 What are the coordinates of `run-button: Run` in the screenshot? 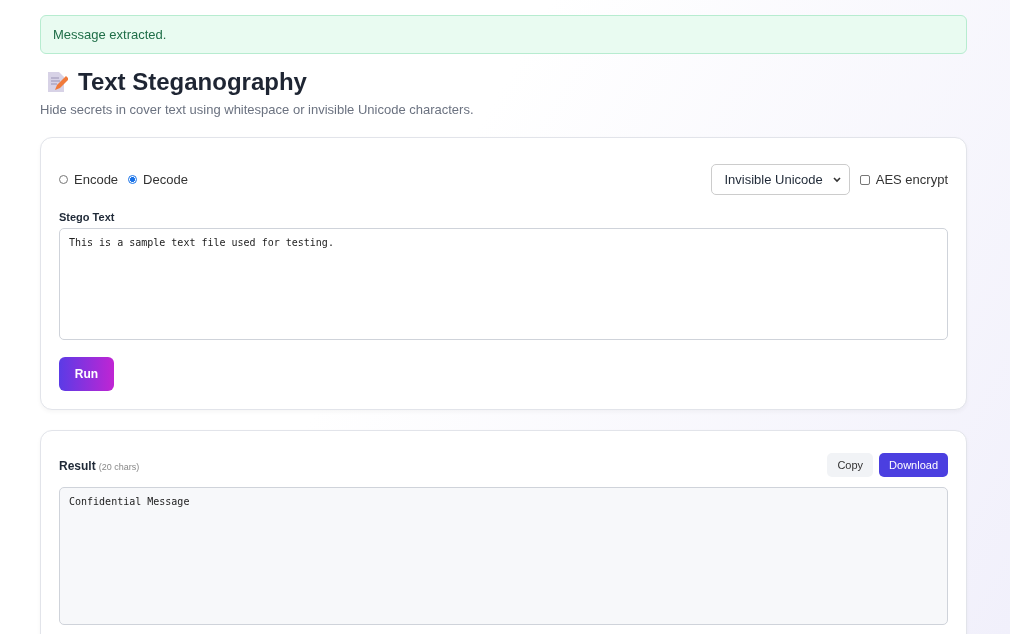 It's located at (86, 374).